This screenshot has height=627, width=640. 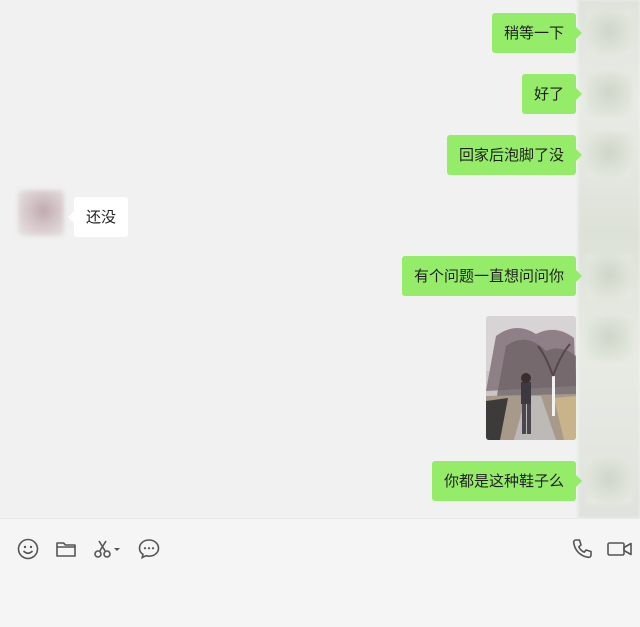 What do you see at coordinates (107, 549) in the screenshot?
I see `scissors-icon` at bounding box center [107, 549].